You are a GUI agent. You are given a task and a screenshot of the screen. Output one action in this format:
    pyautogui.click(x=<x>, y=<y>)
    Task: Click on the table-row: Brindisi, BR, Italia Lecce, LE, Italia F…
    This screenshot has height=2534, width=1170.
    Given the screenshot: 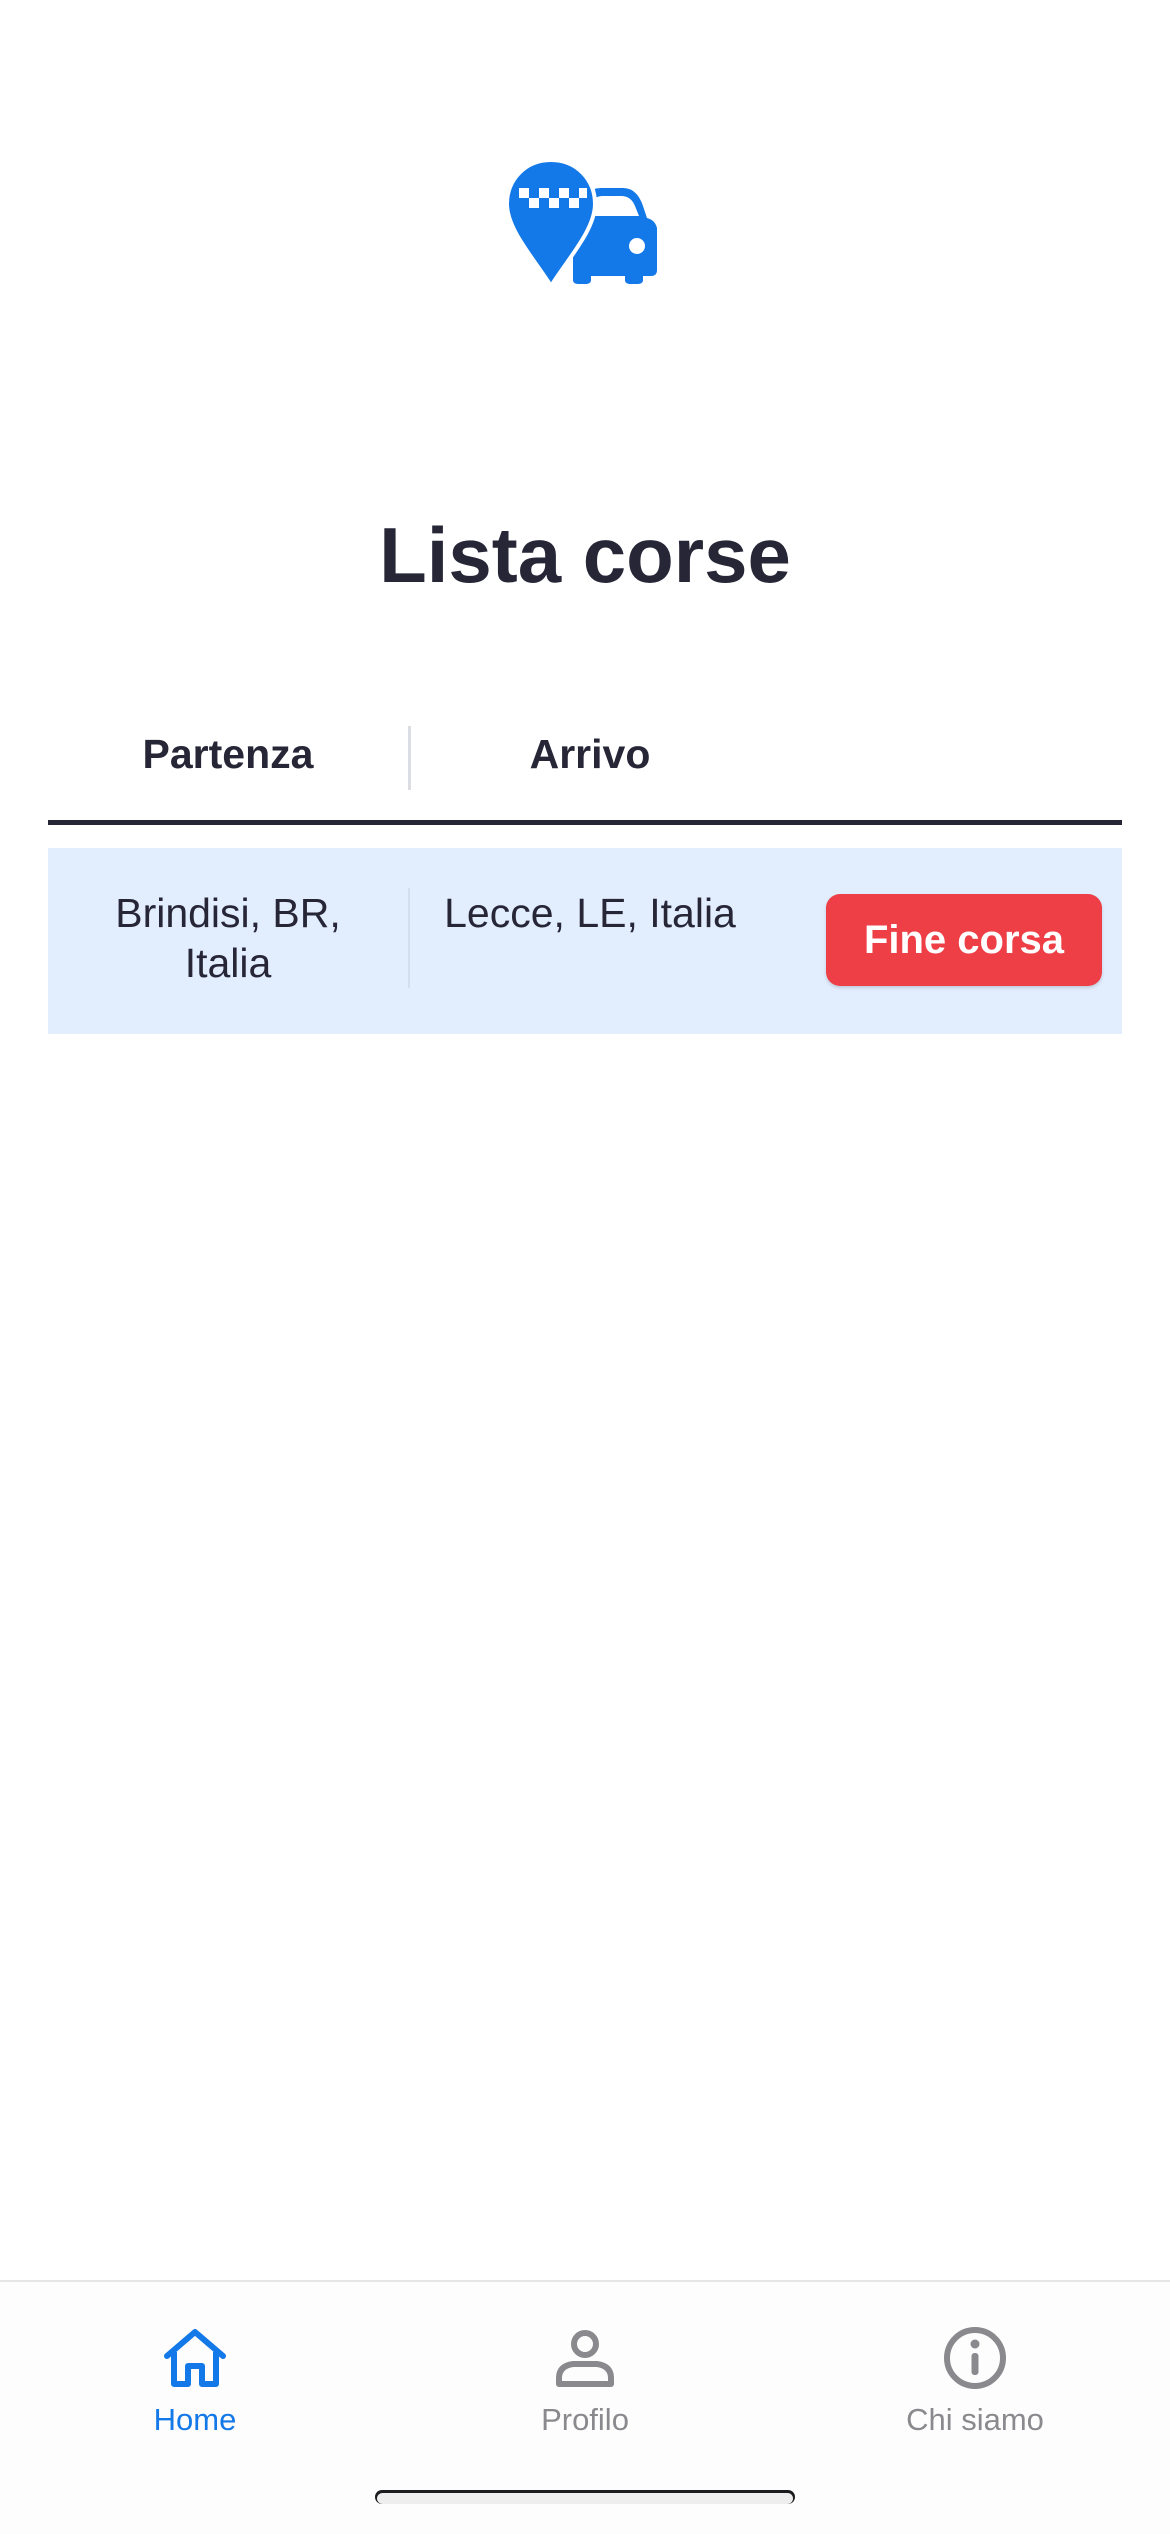 What is the action you would take?
    pyautogui.click(x=585, y=941)
    